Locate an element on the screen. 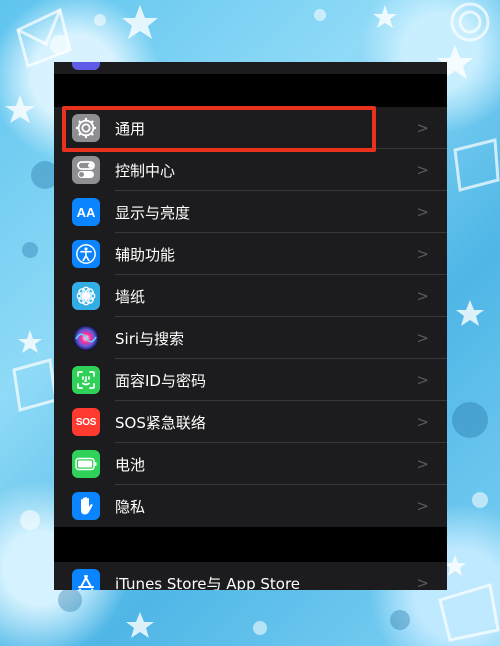  settings-row-label: 面容ID与密码 is located at coordinates (160, 381).